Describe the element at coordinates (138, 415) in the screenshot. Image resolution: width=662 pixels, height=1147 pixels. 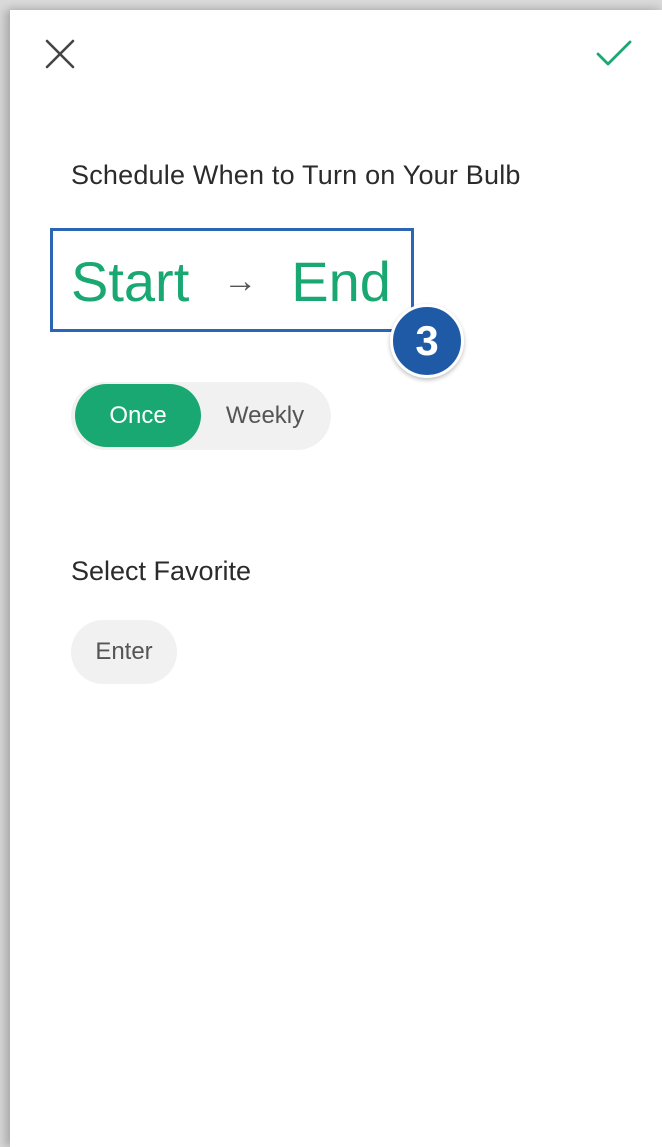
I see `once-option: Once` at that location.